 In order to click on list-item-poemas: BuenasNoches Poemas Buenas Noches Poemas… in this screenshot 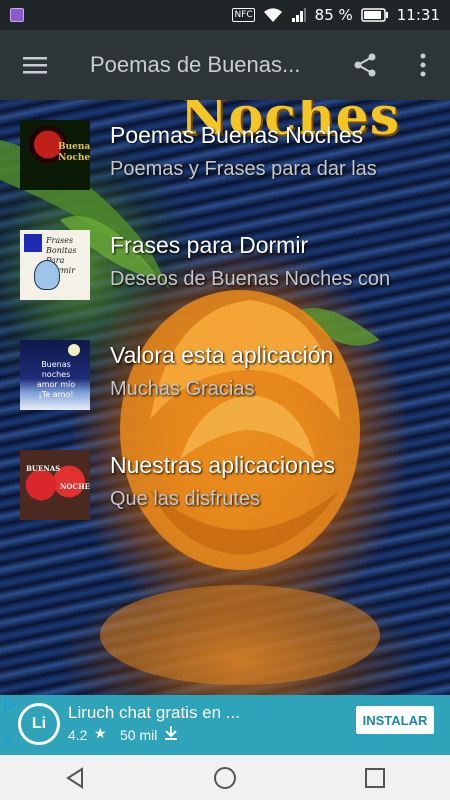, I will do `click(225, 165)`.